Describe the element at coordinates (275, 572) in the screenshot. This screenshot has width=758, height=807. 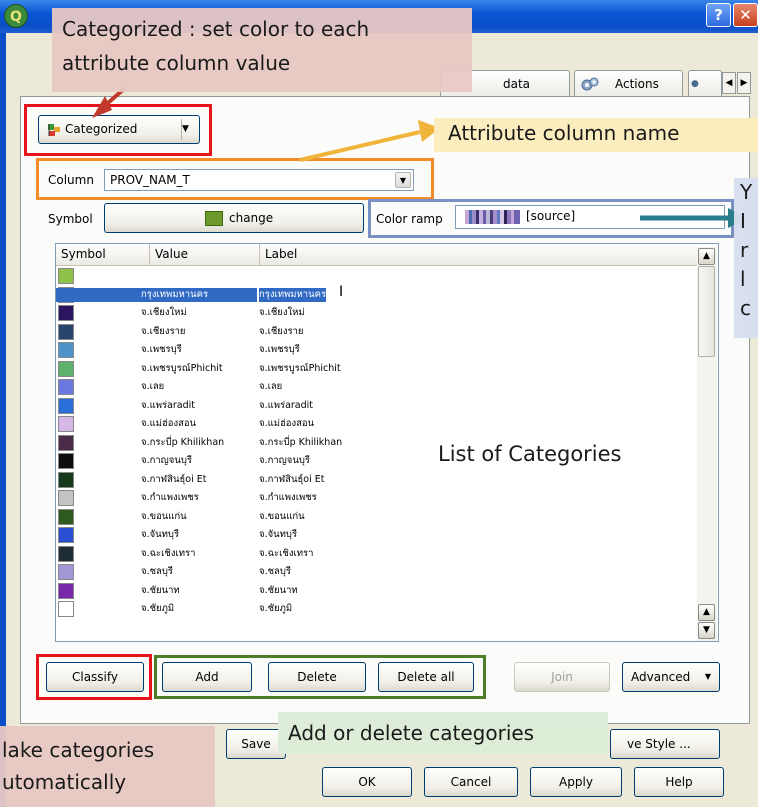
I see `category-label: จ.ชลบุรี` at that location.